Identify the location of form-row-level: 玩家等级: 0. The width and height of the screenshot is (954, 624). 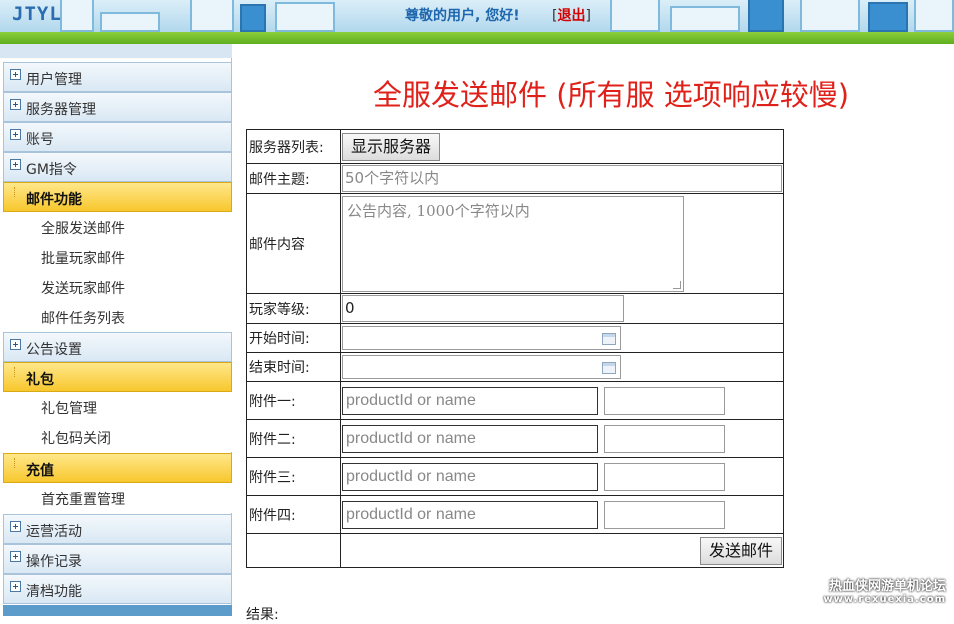
(515, 309).